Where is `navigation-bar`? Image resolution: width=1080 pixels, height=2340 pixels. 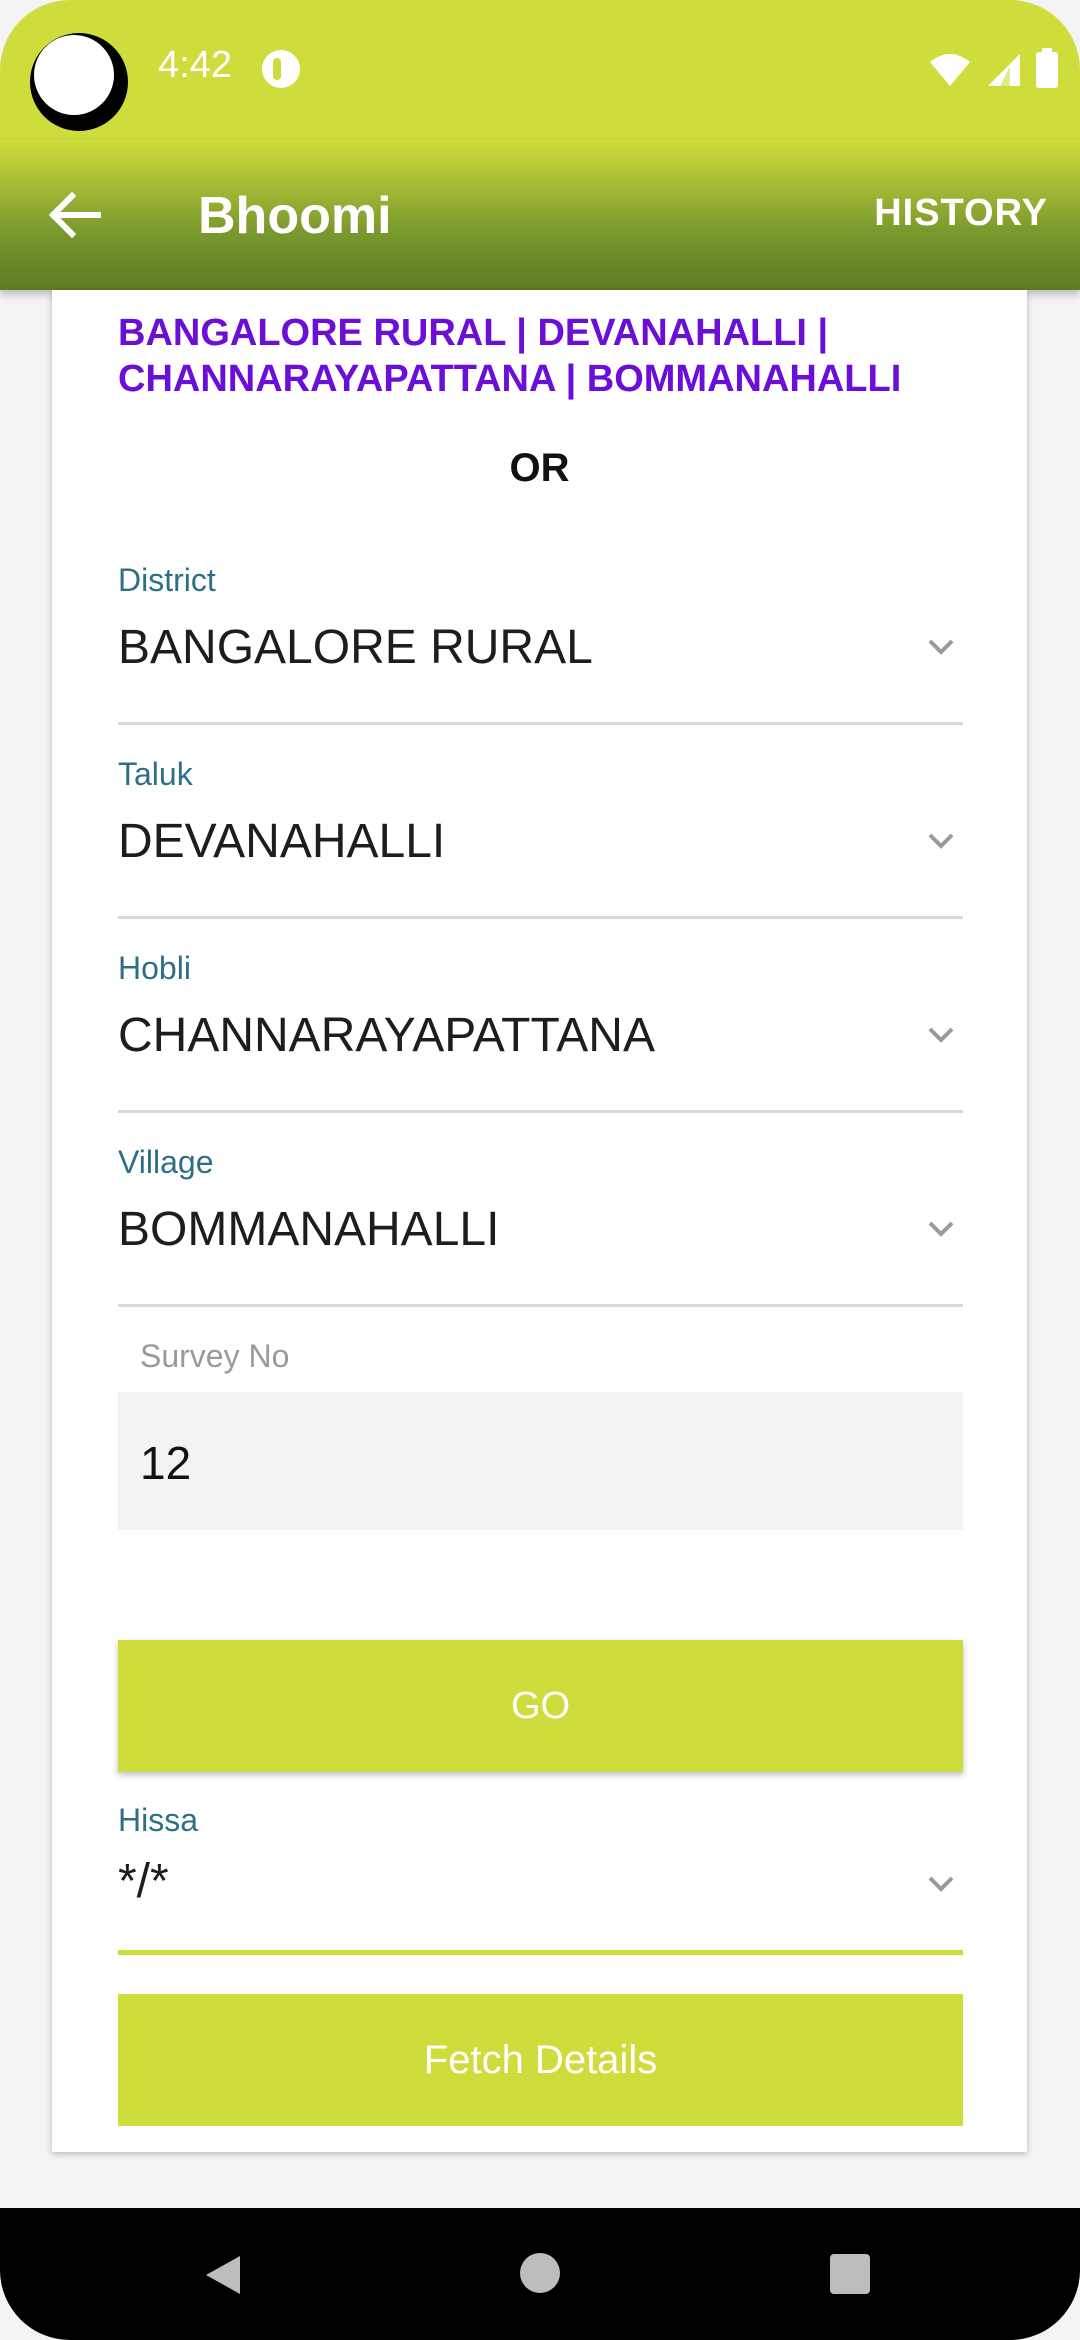 navigation-bar is located at coordinates (540, 2274).